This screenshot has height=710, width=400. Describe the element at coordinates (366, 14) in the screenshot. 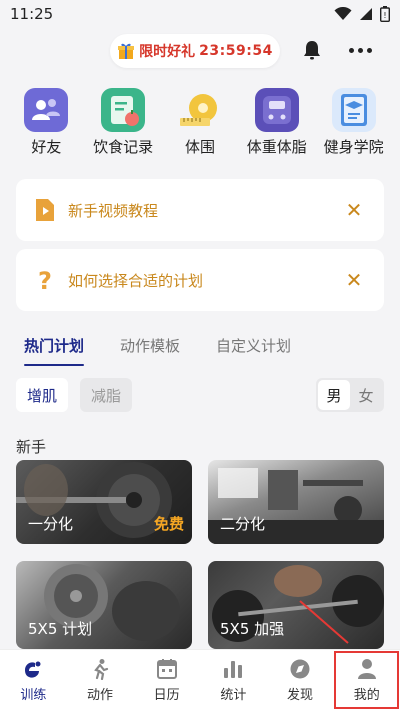

I see `signal-icon` at that location.